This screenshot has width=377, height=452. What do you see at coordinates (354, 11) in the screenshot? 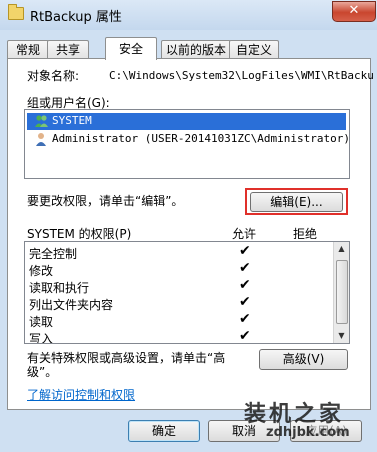
I see `close-button: ✕` at bounding box center [354, 11].